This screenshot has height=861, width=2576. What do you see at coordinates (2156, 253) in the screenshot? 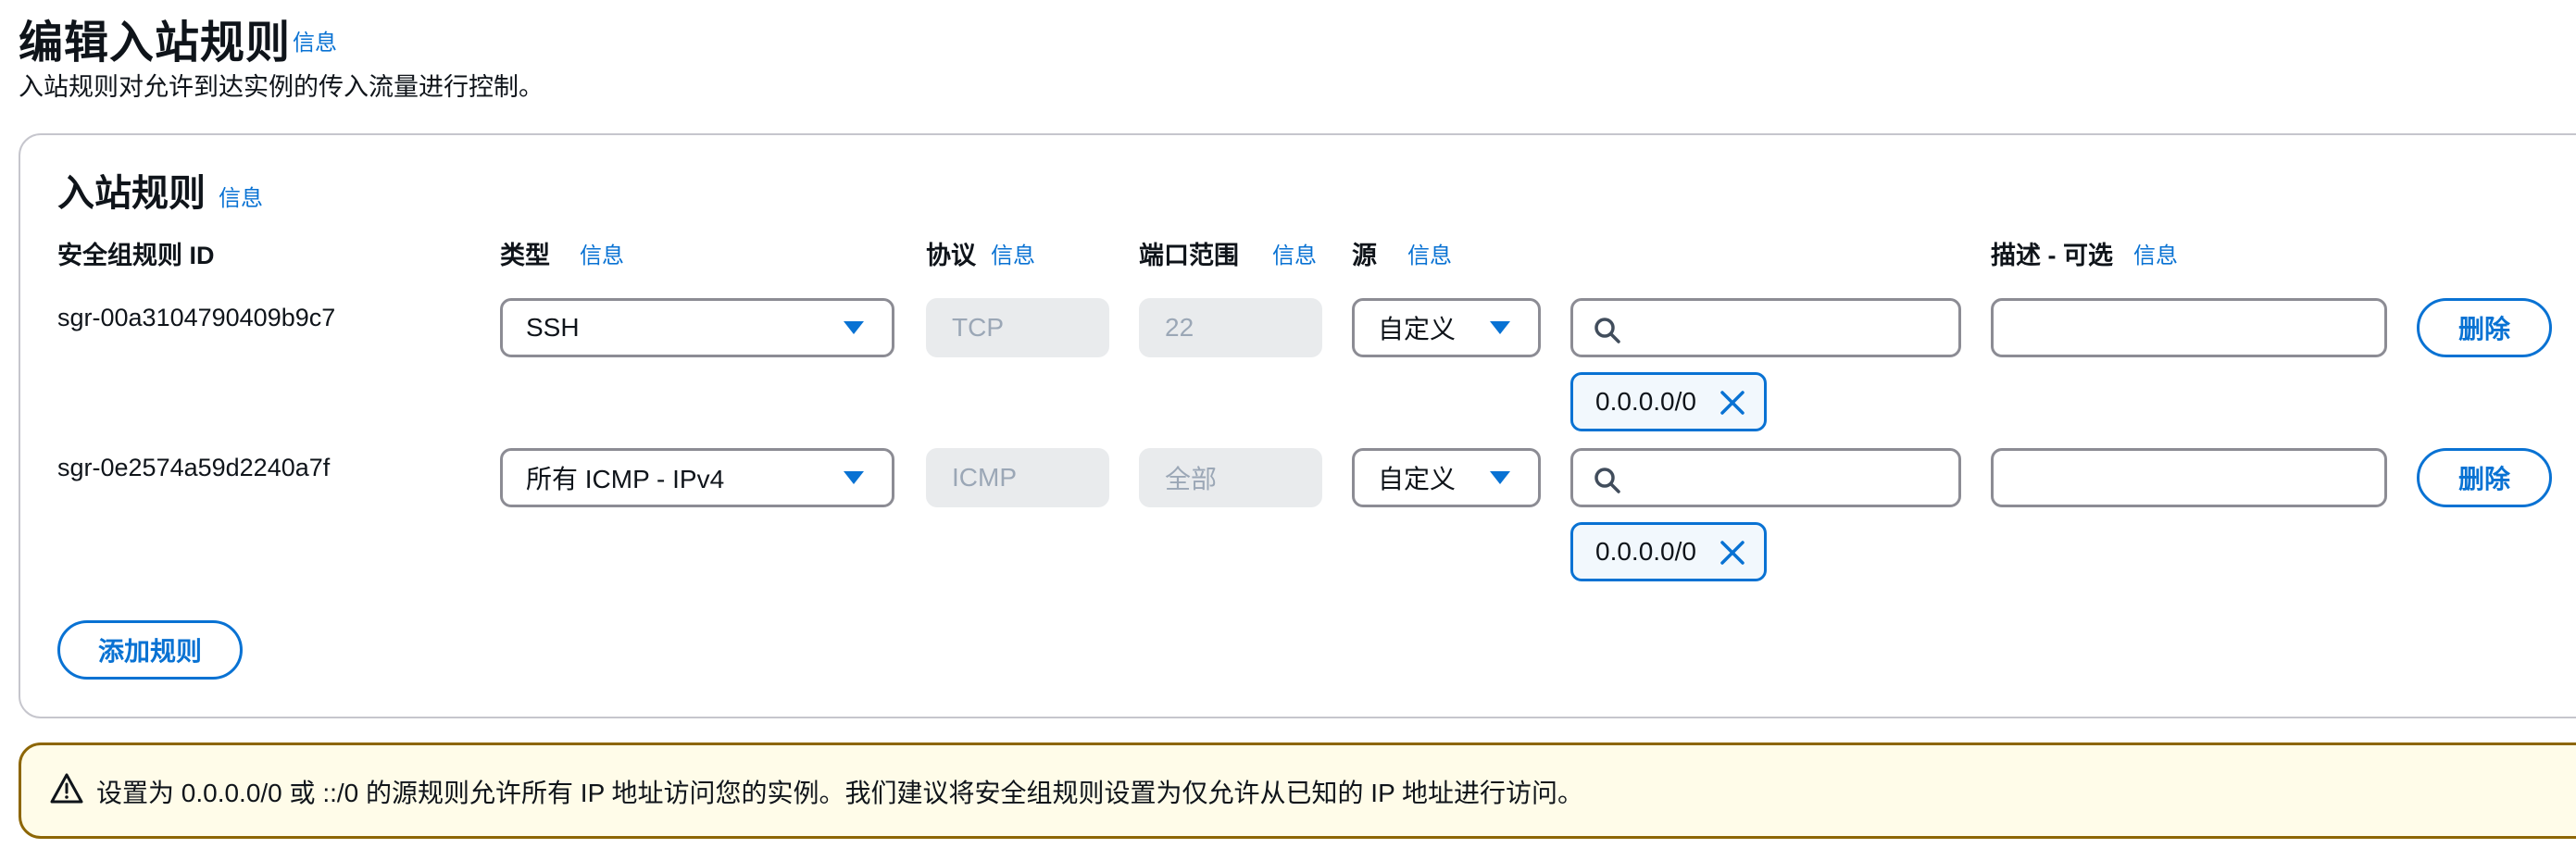
I see `description-info-link: 信息` at bounding box center [2156, 253].